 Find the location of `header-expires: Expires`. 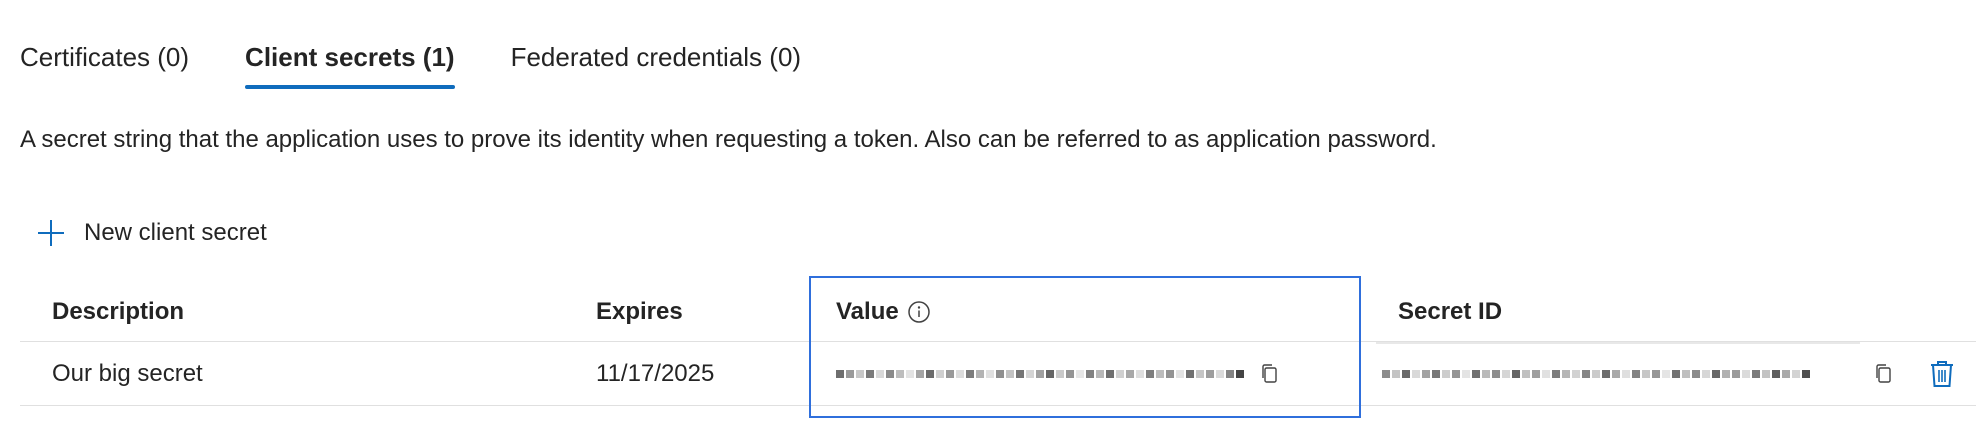

header-expires: Expires is located at coordinates (639, 312).